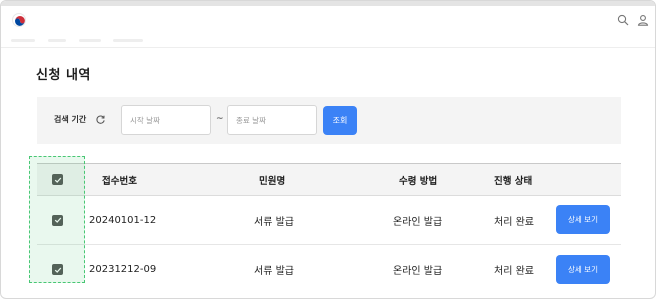 This screenshot has height=299, width=656. What do you see at coordinates (643, 20) in the screenshot?
I see `user-icon` at bounding box center [643, 20].